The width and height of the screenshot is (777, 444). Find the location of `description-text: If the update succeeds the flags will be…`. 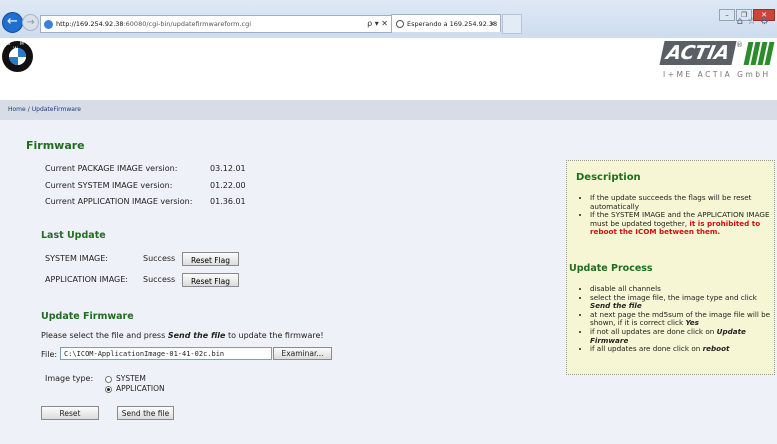

description-text: If the update succeeds the flags will be… is located at coordinates (671, 202).